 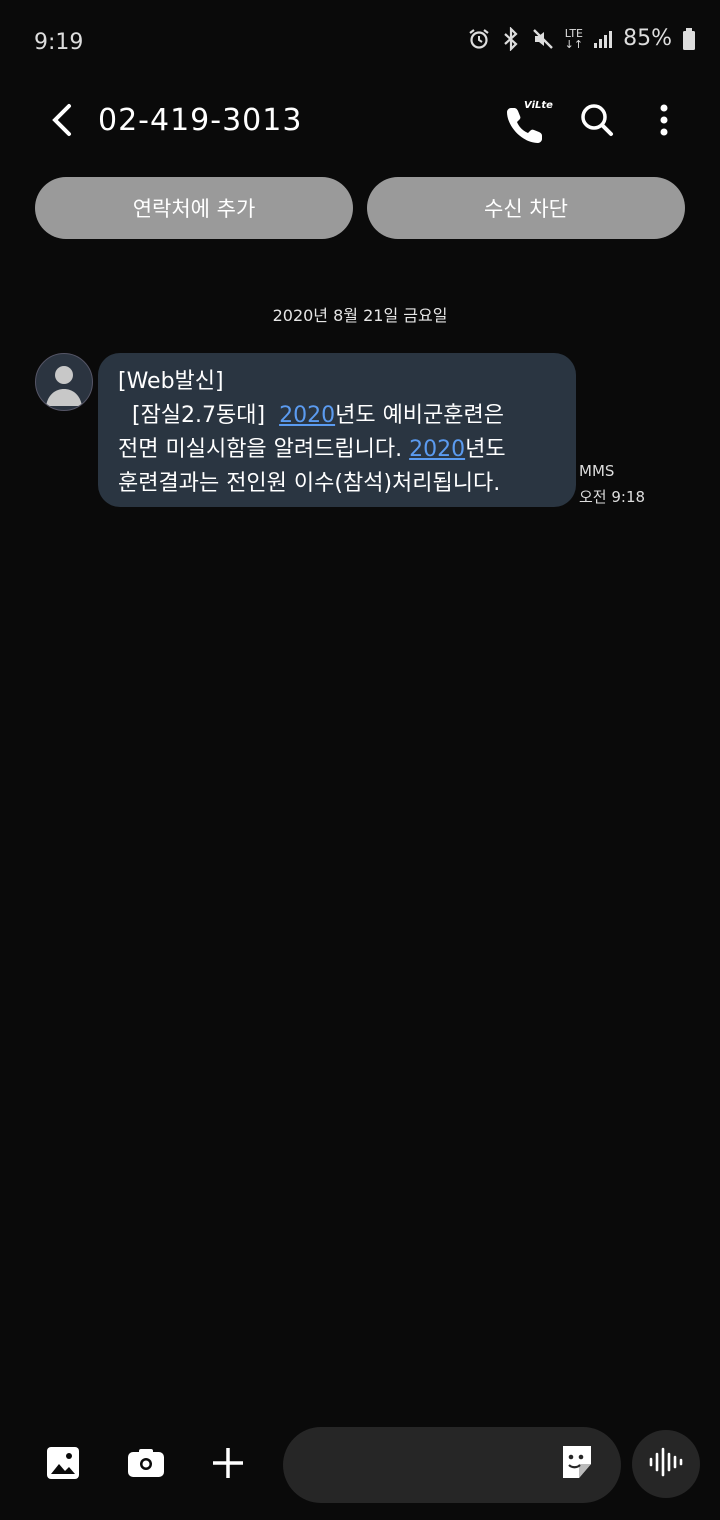 I want to click on message-line-2: [잠실2.7동대] 2020년도 예비군훈련은, so click(x=337, y=416).